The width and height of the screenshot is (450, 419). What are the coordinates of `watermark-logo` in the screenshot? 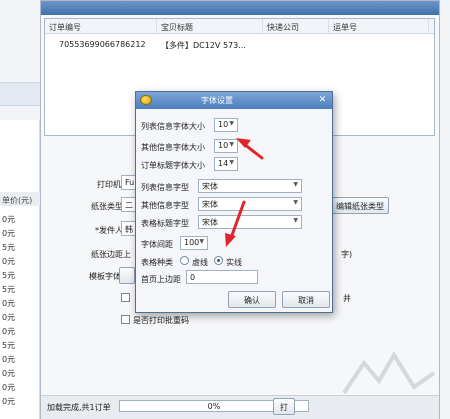 It's located at (389, 373).